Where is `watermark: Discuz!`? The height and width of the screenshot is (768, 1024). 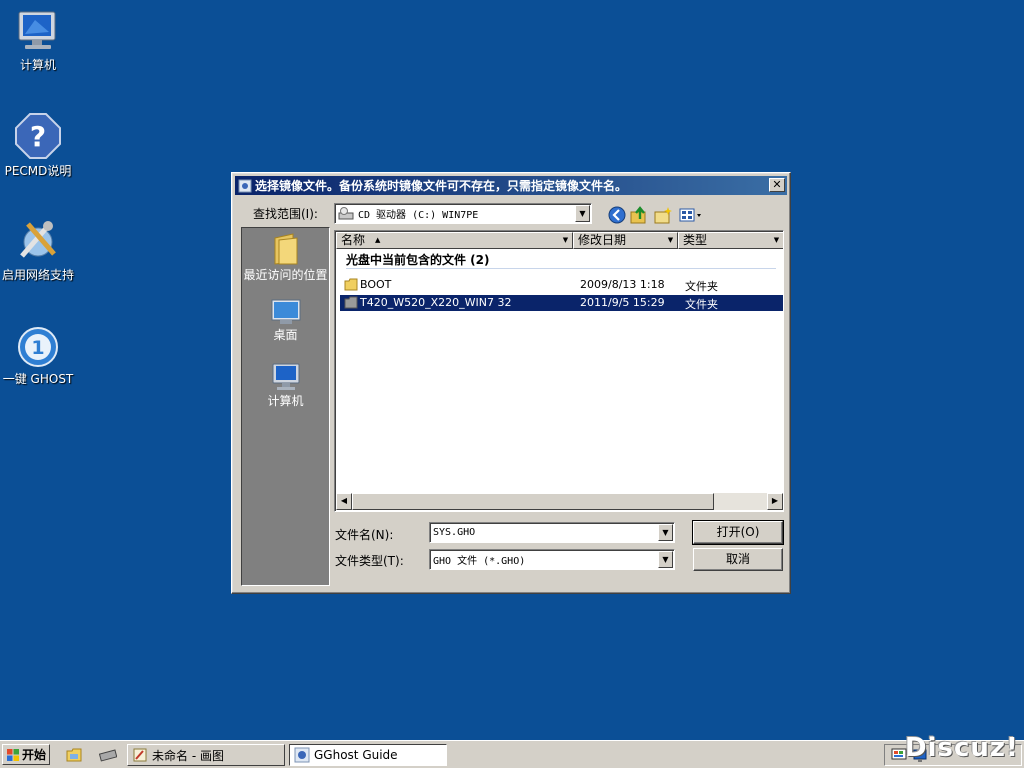 watermark: Discuz! is located at coordinates (962, 748).